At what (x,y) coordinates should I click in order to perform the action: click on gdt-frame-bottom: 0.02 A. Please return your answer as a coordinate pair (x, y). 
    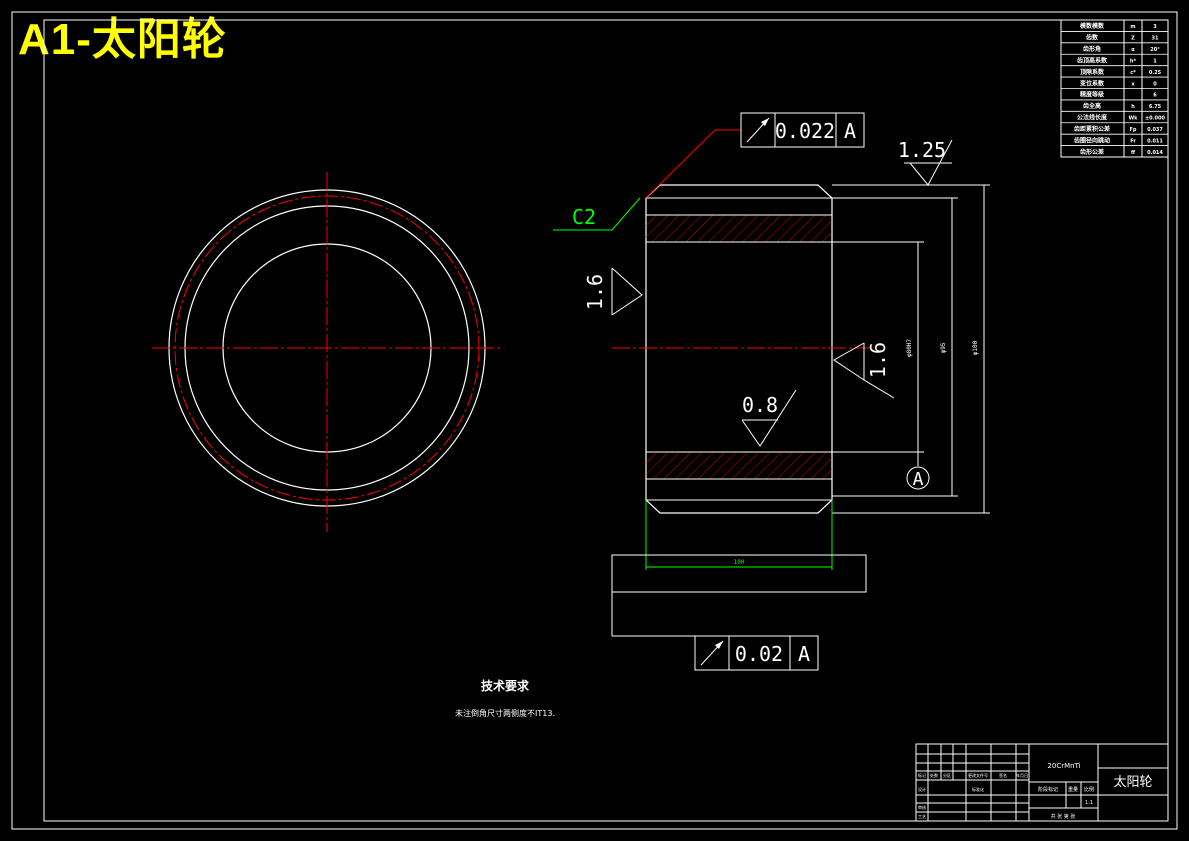
    Looking at the image, I should click on (715, 653).